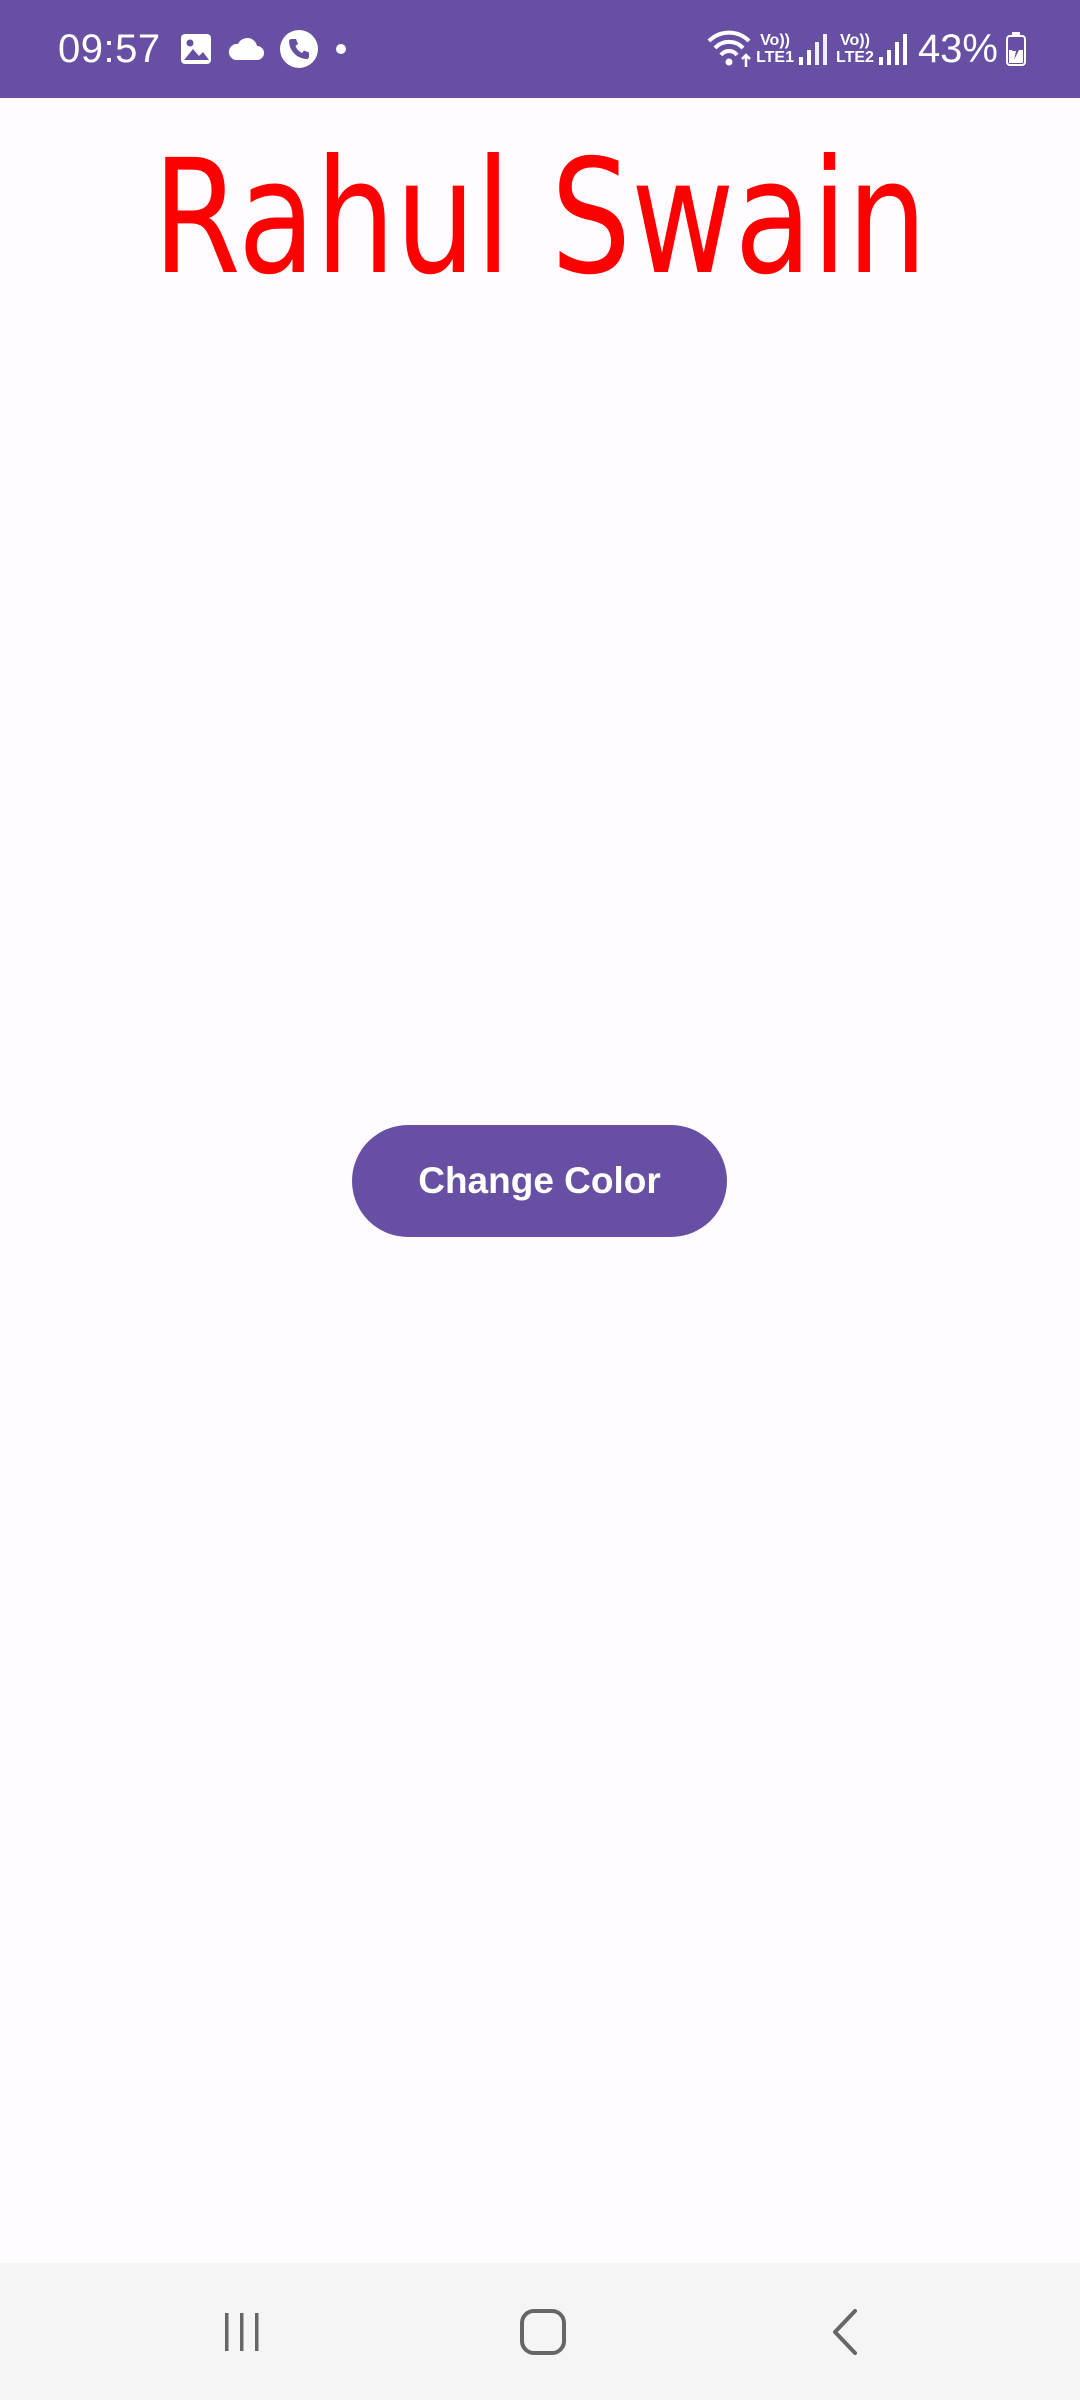  What do you see at coordinates (729, 49) in the screenshot?
I see `wifi-icon` at bounding box center [729, 49].